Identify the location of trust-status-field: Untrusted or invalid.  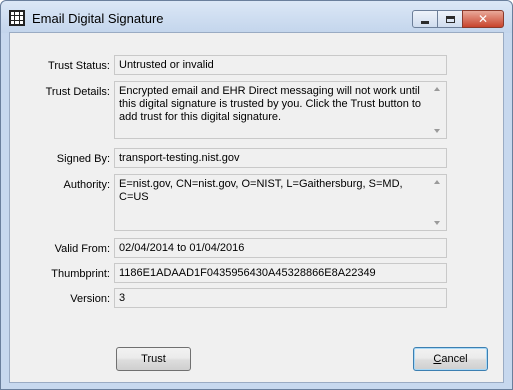
(280, 65).